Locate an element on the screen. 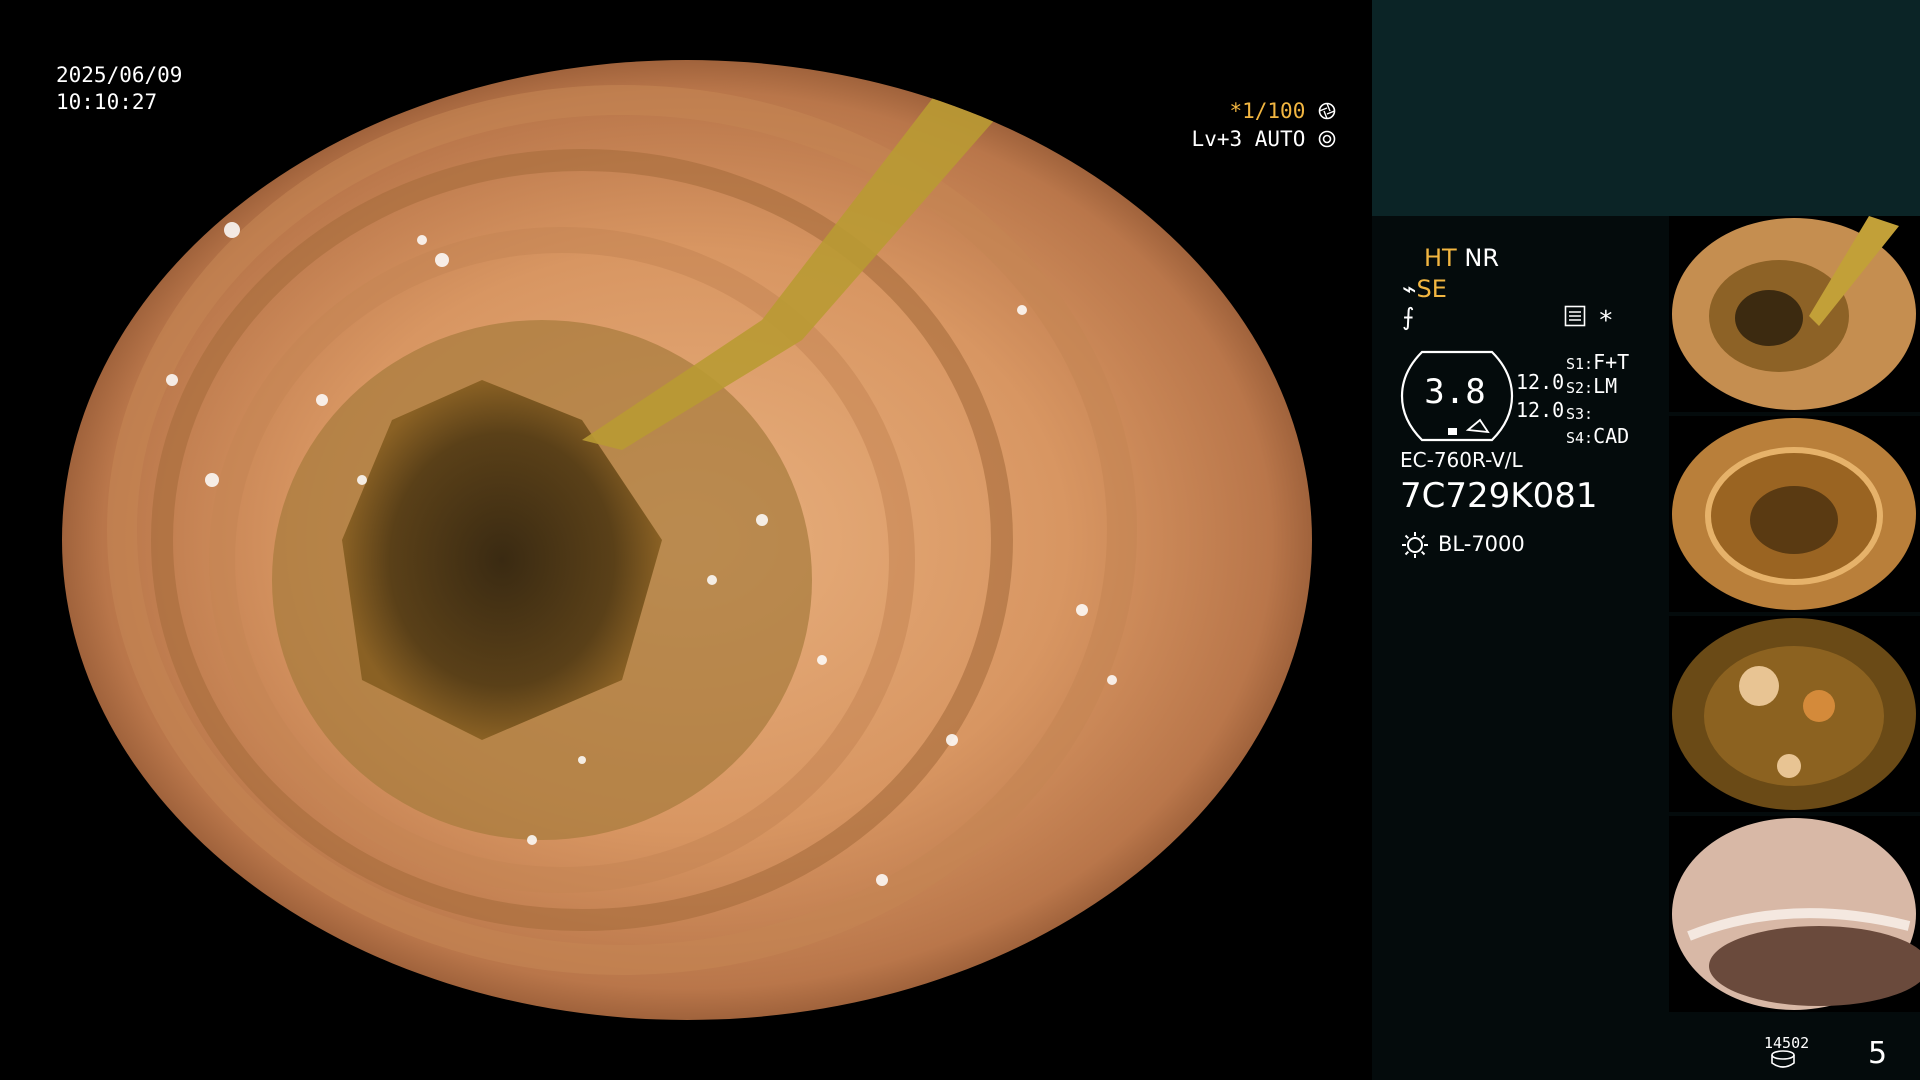  slot-key: S4: is located at coordinates (1580, 438).